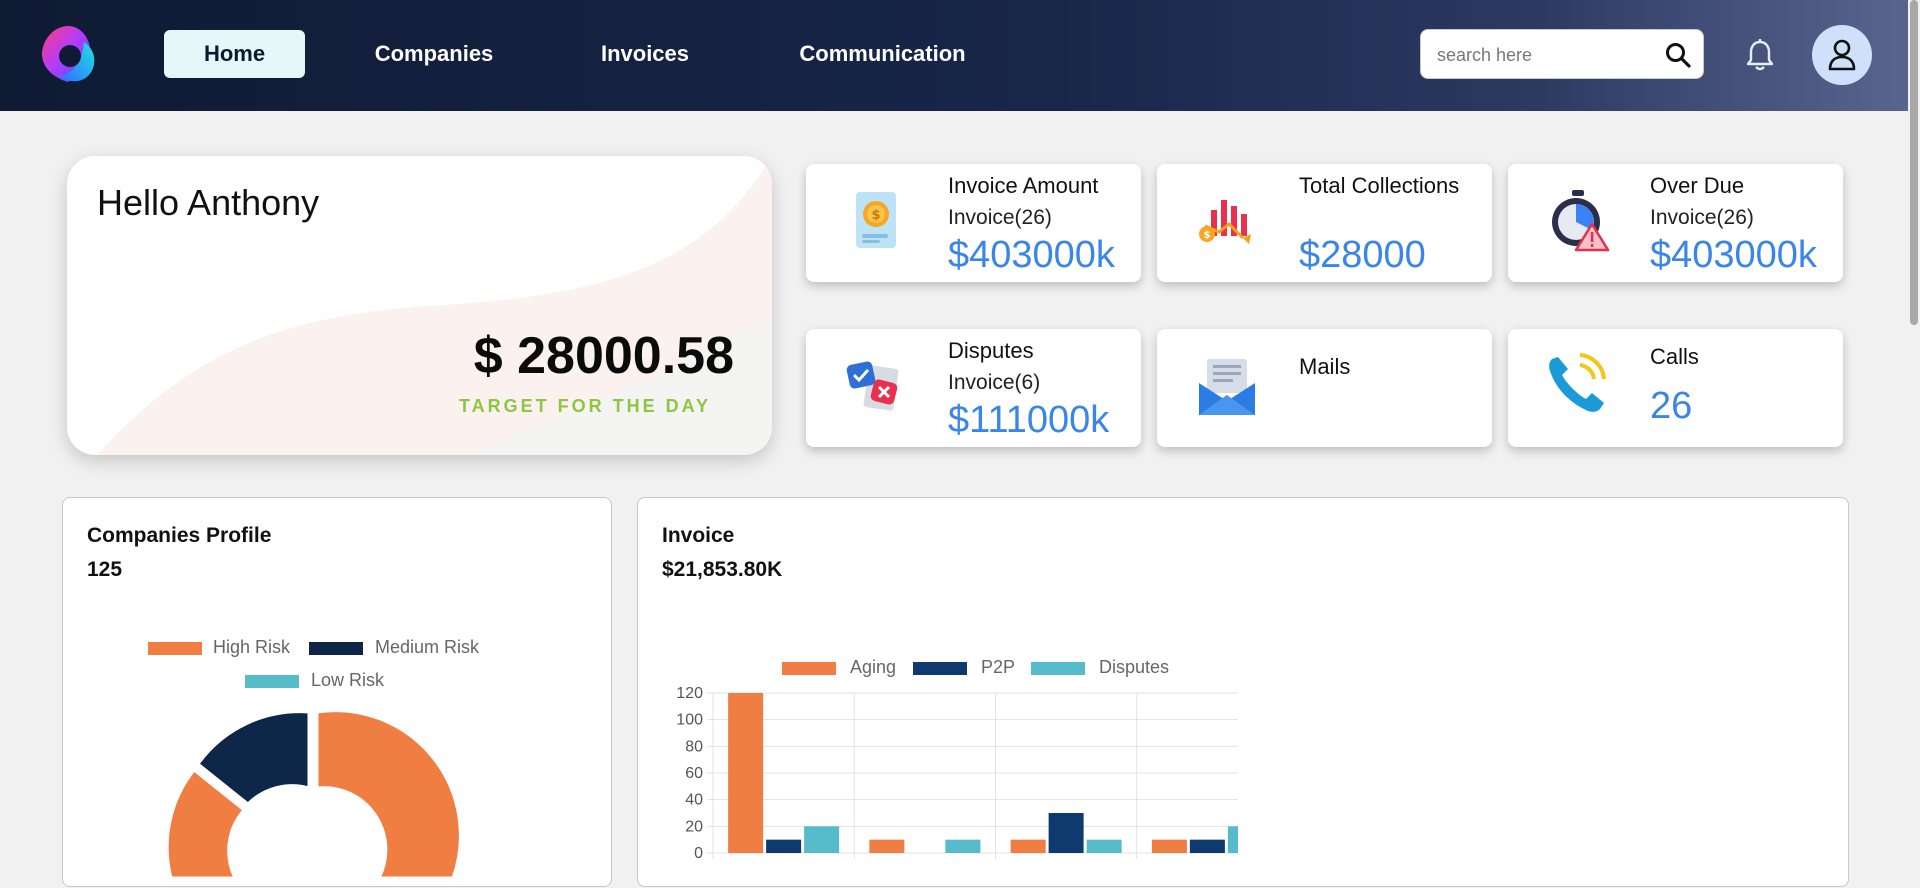 This screenshot has height=888, width=1920. Describe the element at coordinates (809, 668) in the screenshot. I see `legend-swatch-aging` at that location.